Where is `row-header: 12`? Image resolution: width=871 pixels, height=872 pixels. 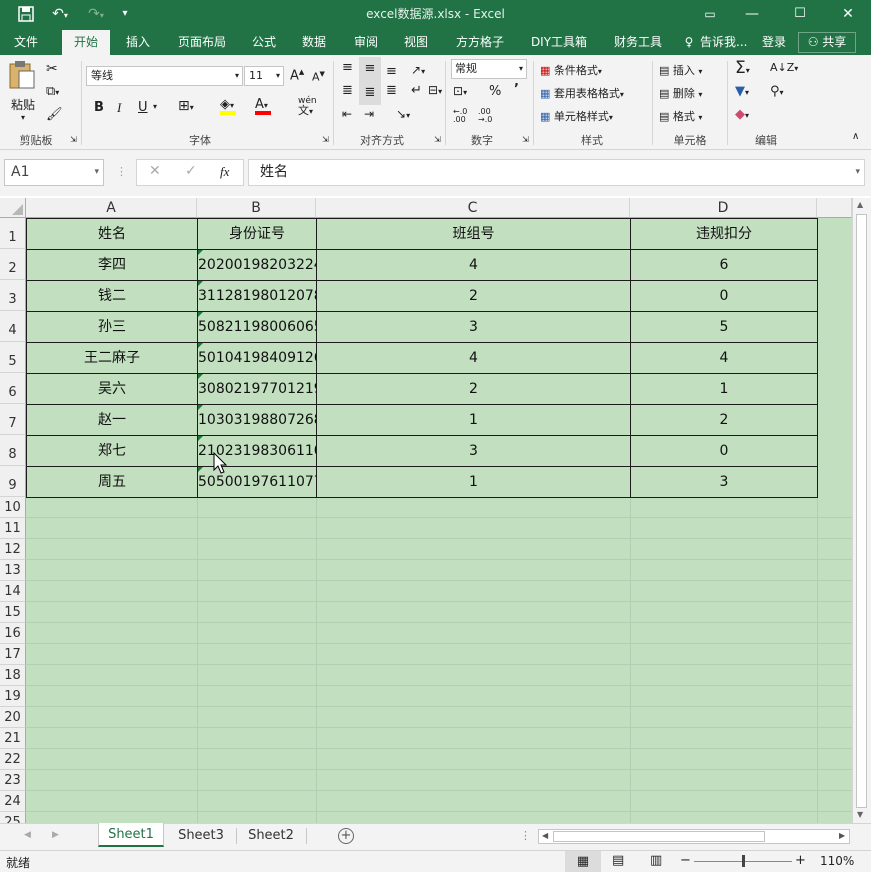 row-header: 12 is located at coordinates (13, 549).